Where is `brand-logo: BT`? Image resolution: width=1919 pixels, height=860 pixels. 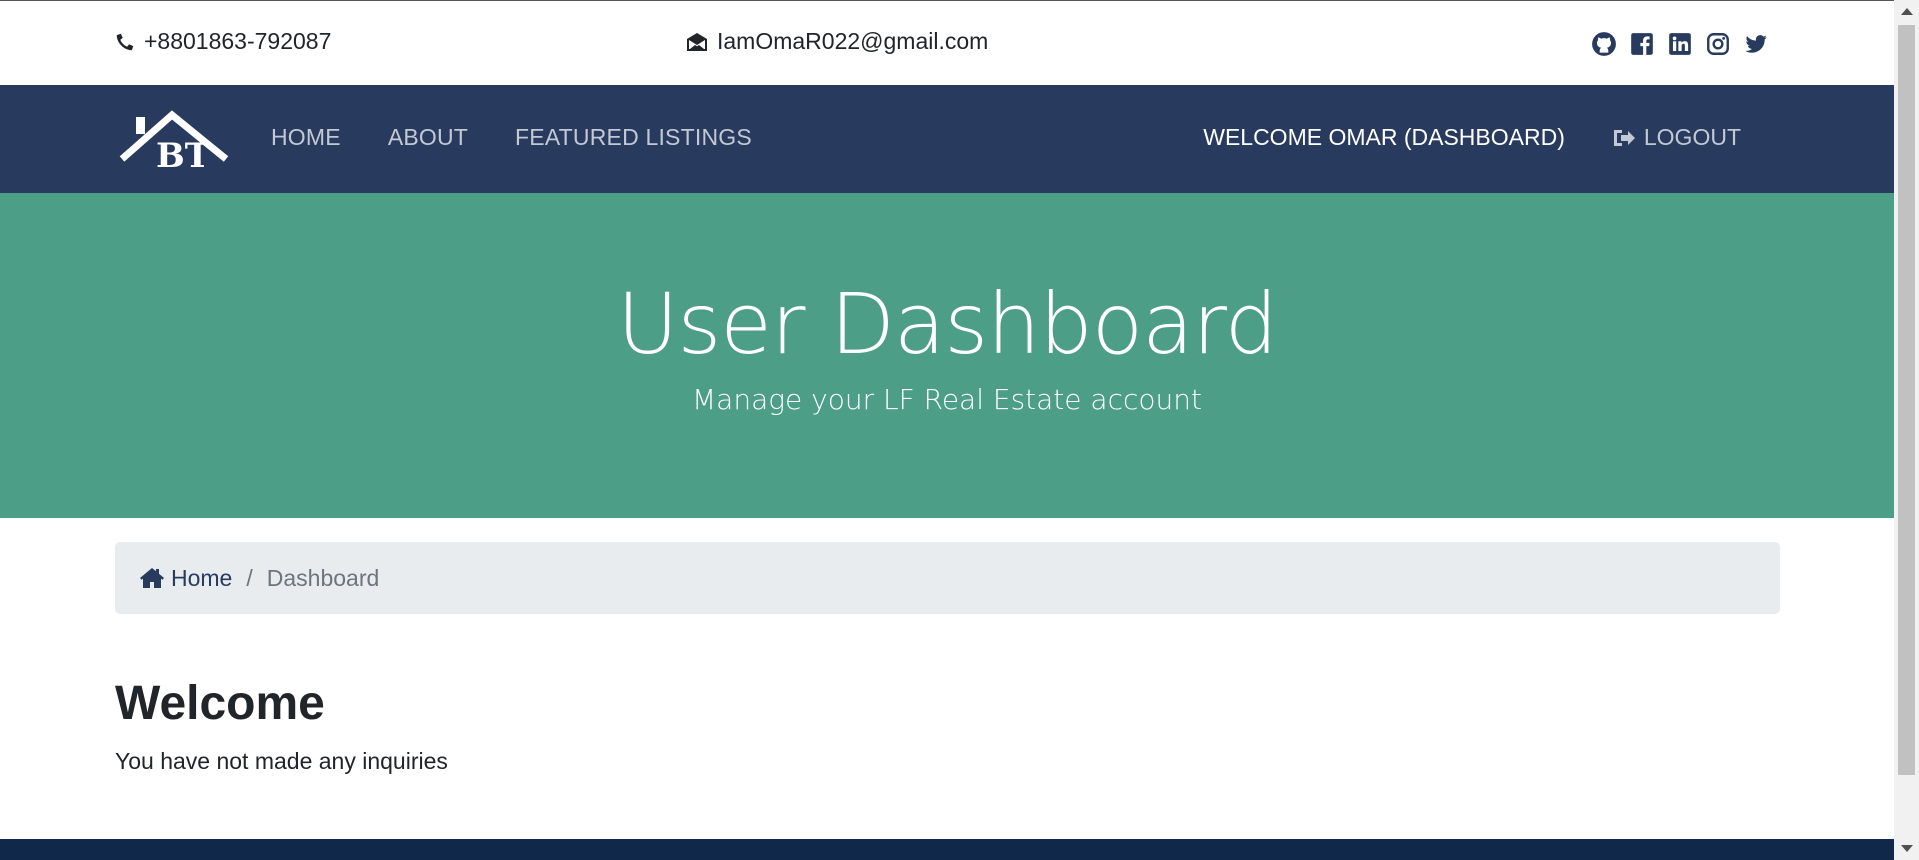
brand-logo: BT is located at coordinates (174, 141).